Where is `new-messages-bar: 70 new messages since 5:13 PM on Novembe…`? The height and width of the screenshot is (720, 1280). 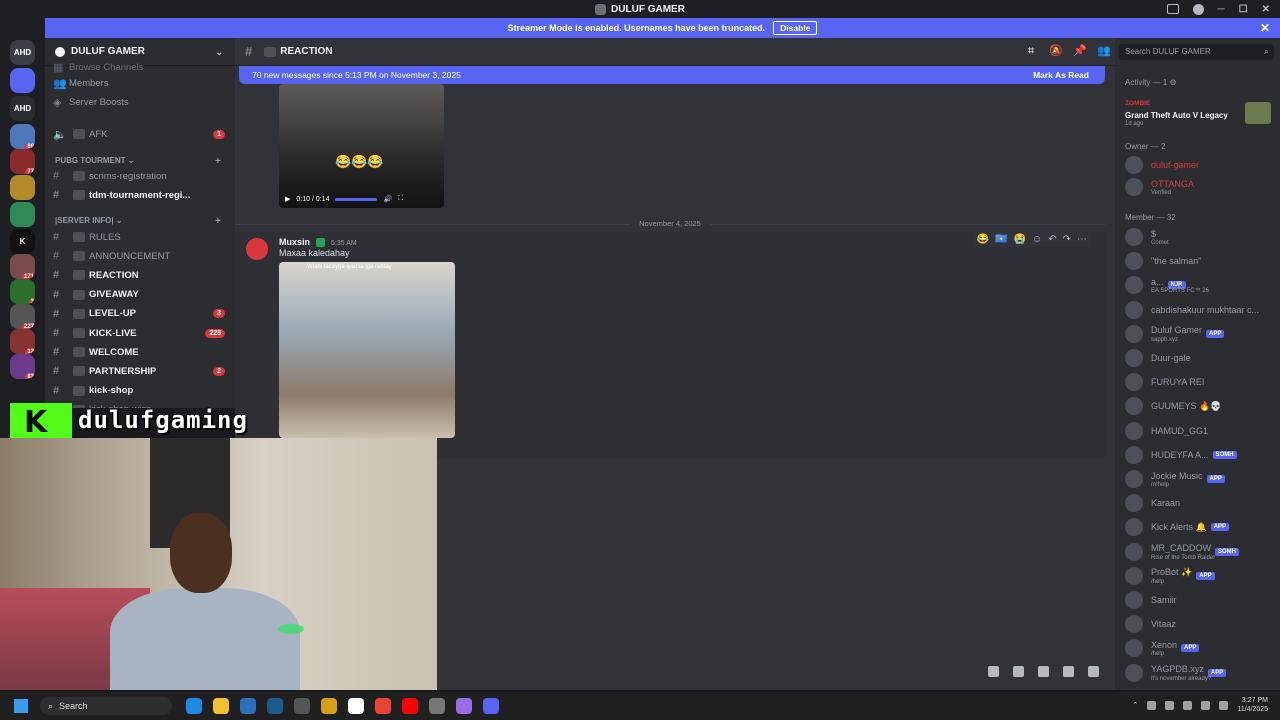 new-messages-bar: 70 new messages since 5:13 PM on Novembe… is located at coordinates (672, 75).